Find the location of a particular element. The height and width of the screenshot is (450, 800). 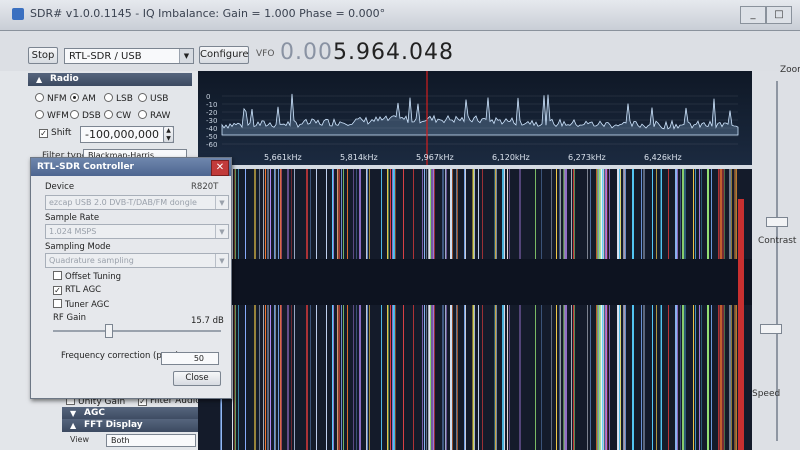

dialog-title-bar: RTL-SDR Controller is located at coordinates (131, 167).